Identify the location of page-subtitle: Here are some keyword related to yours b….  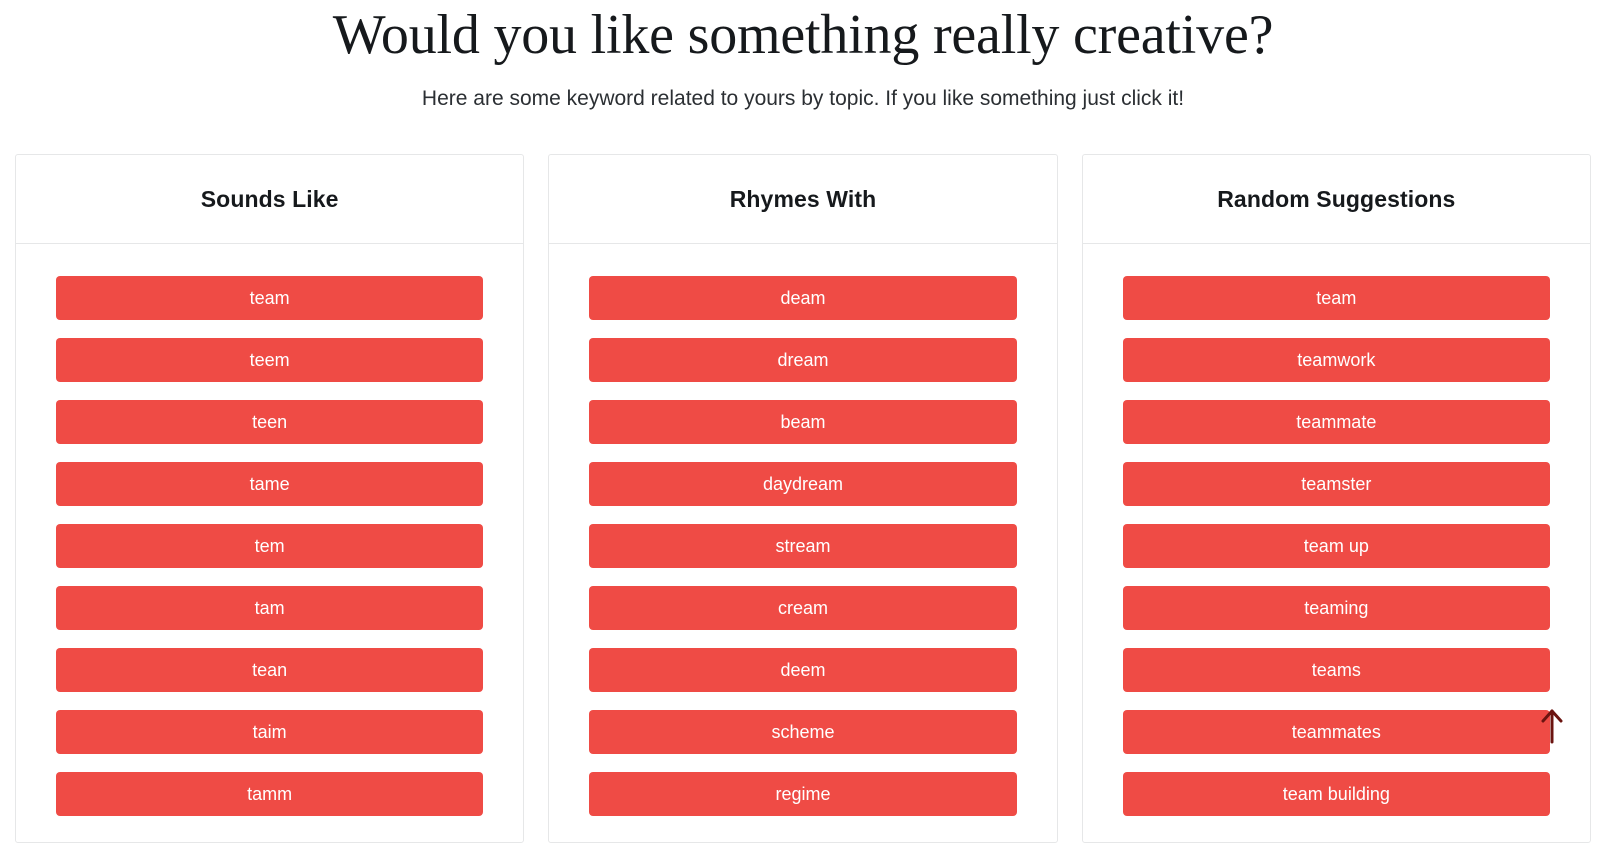
(803, 99).